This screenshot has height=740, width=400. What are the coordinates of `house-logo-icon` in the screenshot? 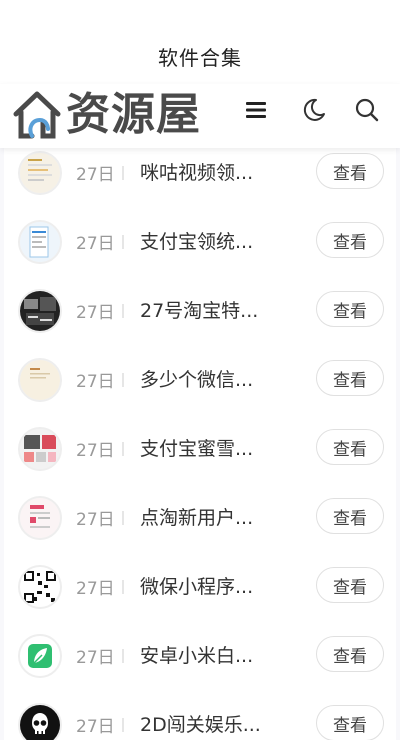 It's located at (37, 115).